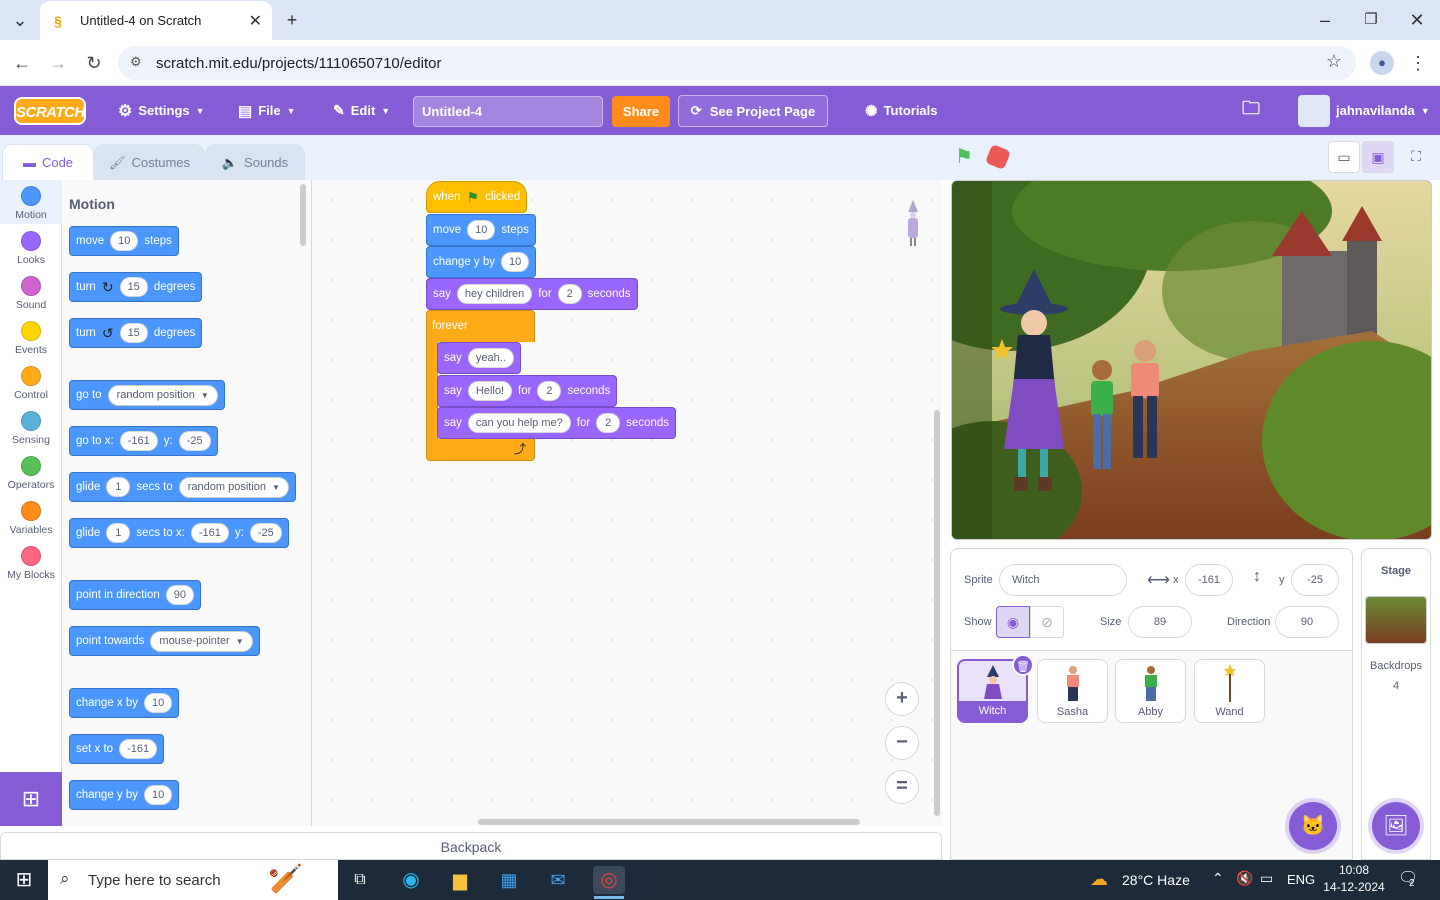 This screenshot has height=900, width=1440. Describe the element at coordinates (1145, 403) in the screenshot. I see `sasha-sprite` at that location.